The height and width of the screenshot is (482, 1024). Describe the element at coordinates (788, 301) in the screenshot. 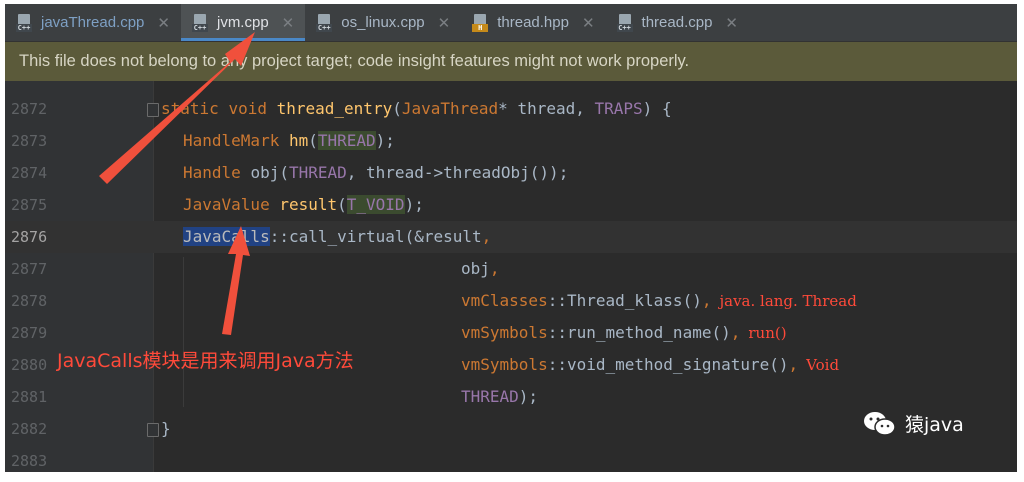

I see `annotation-java-lang-thread: java. lang. Thread` at that location.